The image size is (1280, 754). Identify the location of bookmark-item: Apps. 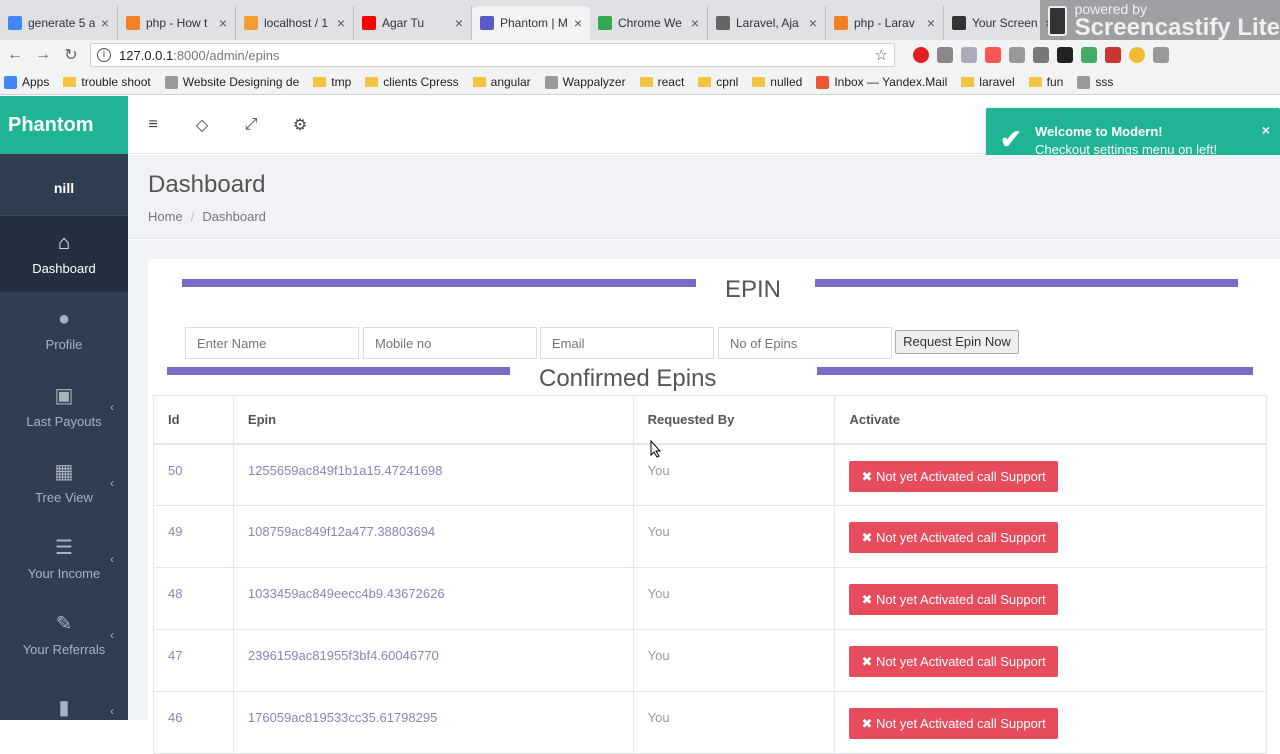
(26, 82).